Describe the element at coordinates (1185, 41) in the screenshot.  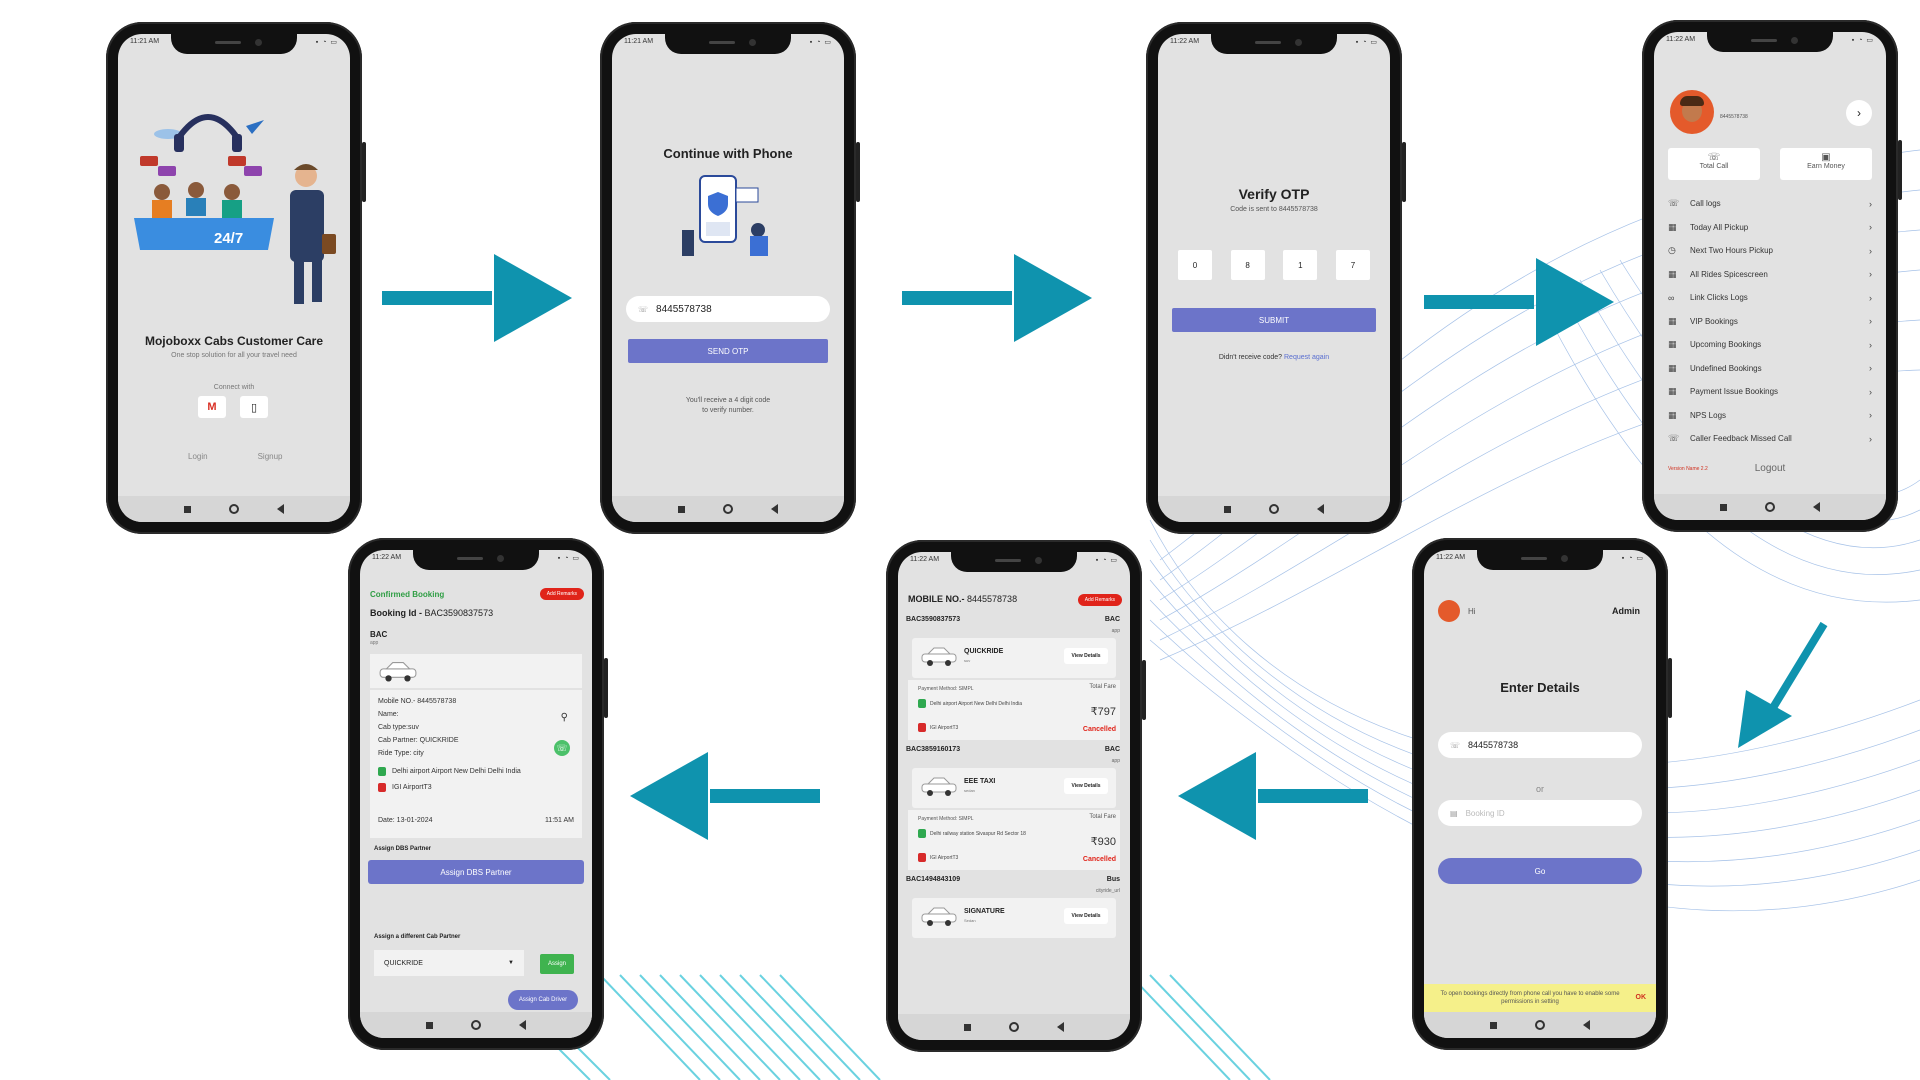
I see `status-time: 11:22 AM` at that location.